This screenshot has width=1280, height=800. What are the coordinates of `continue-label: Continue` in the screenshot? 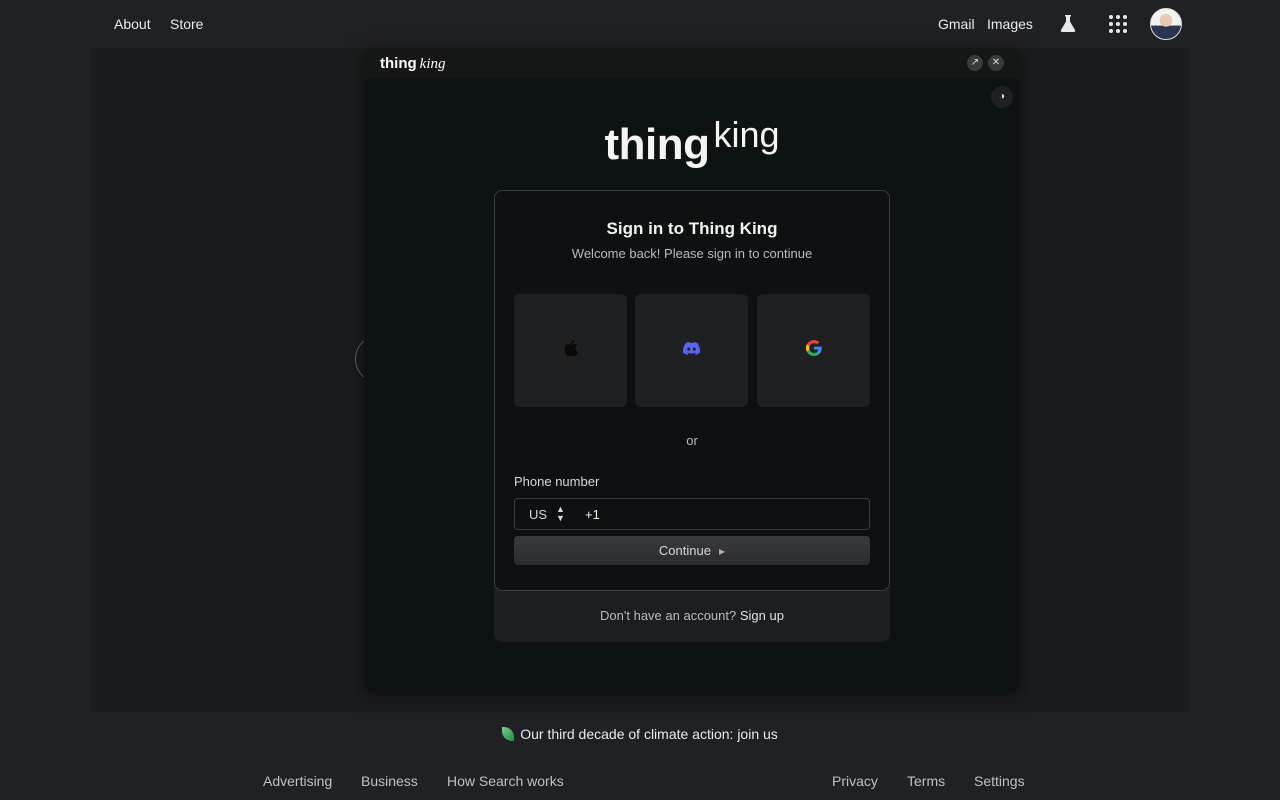 It's located at (684, 550).